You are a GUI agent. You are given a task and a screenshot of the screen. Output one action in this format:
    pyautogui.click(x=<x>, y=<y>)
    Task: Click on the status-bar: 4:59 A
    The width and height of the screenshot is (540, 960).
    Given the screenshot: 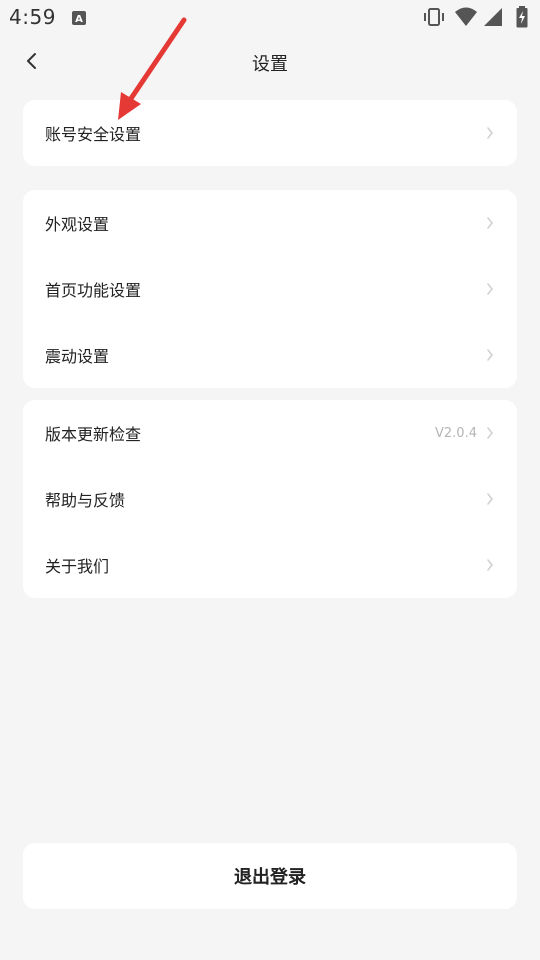 What is the action you would take?
    pyautogui.click(x=270, y=18)
    